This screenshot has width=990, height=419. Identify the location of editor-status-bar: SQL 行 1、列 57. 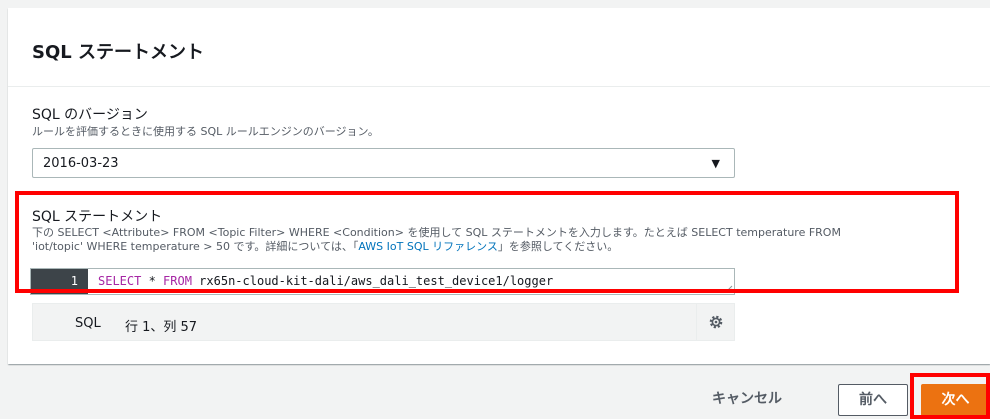
(383, 322).